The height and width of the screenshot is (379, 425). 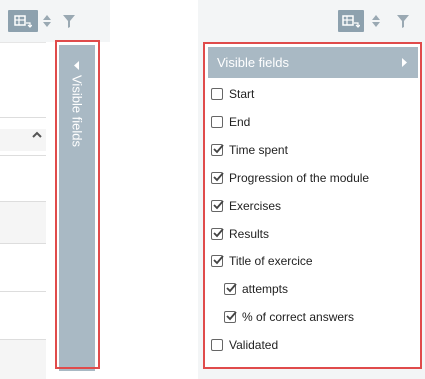 I want to click on field-item: % of correct answers, so click(x=289, y=317).